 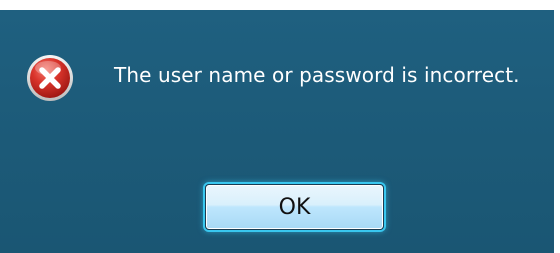 I want to click on ok-button: OK, so click(x=294, y=207).